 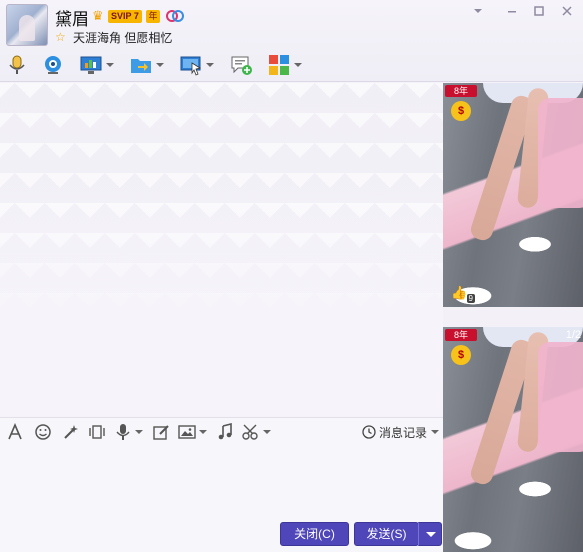 I want to click on webcam-icon, so click(x=53, y=65).